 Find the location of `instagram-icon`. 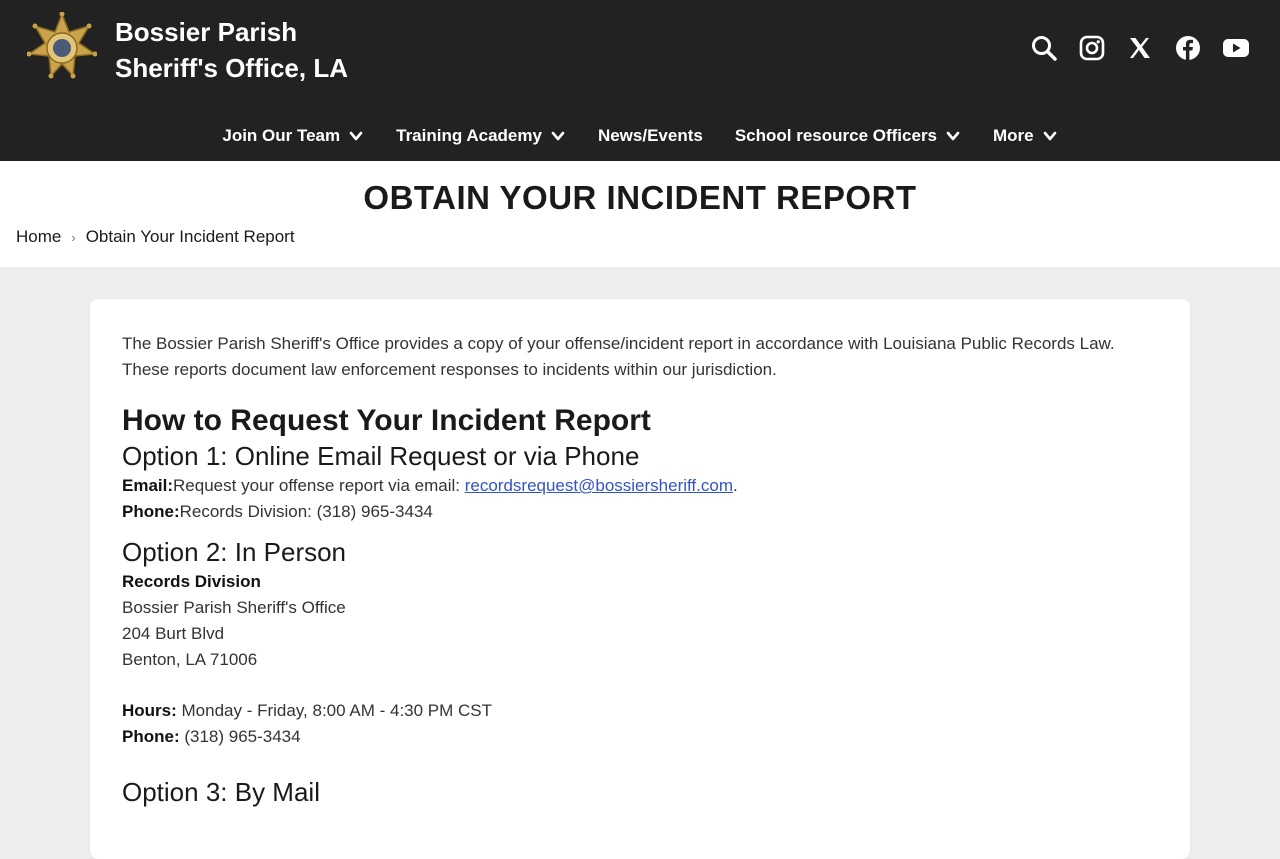

instagram-icon is located at coordinates (1092, 48).